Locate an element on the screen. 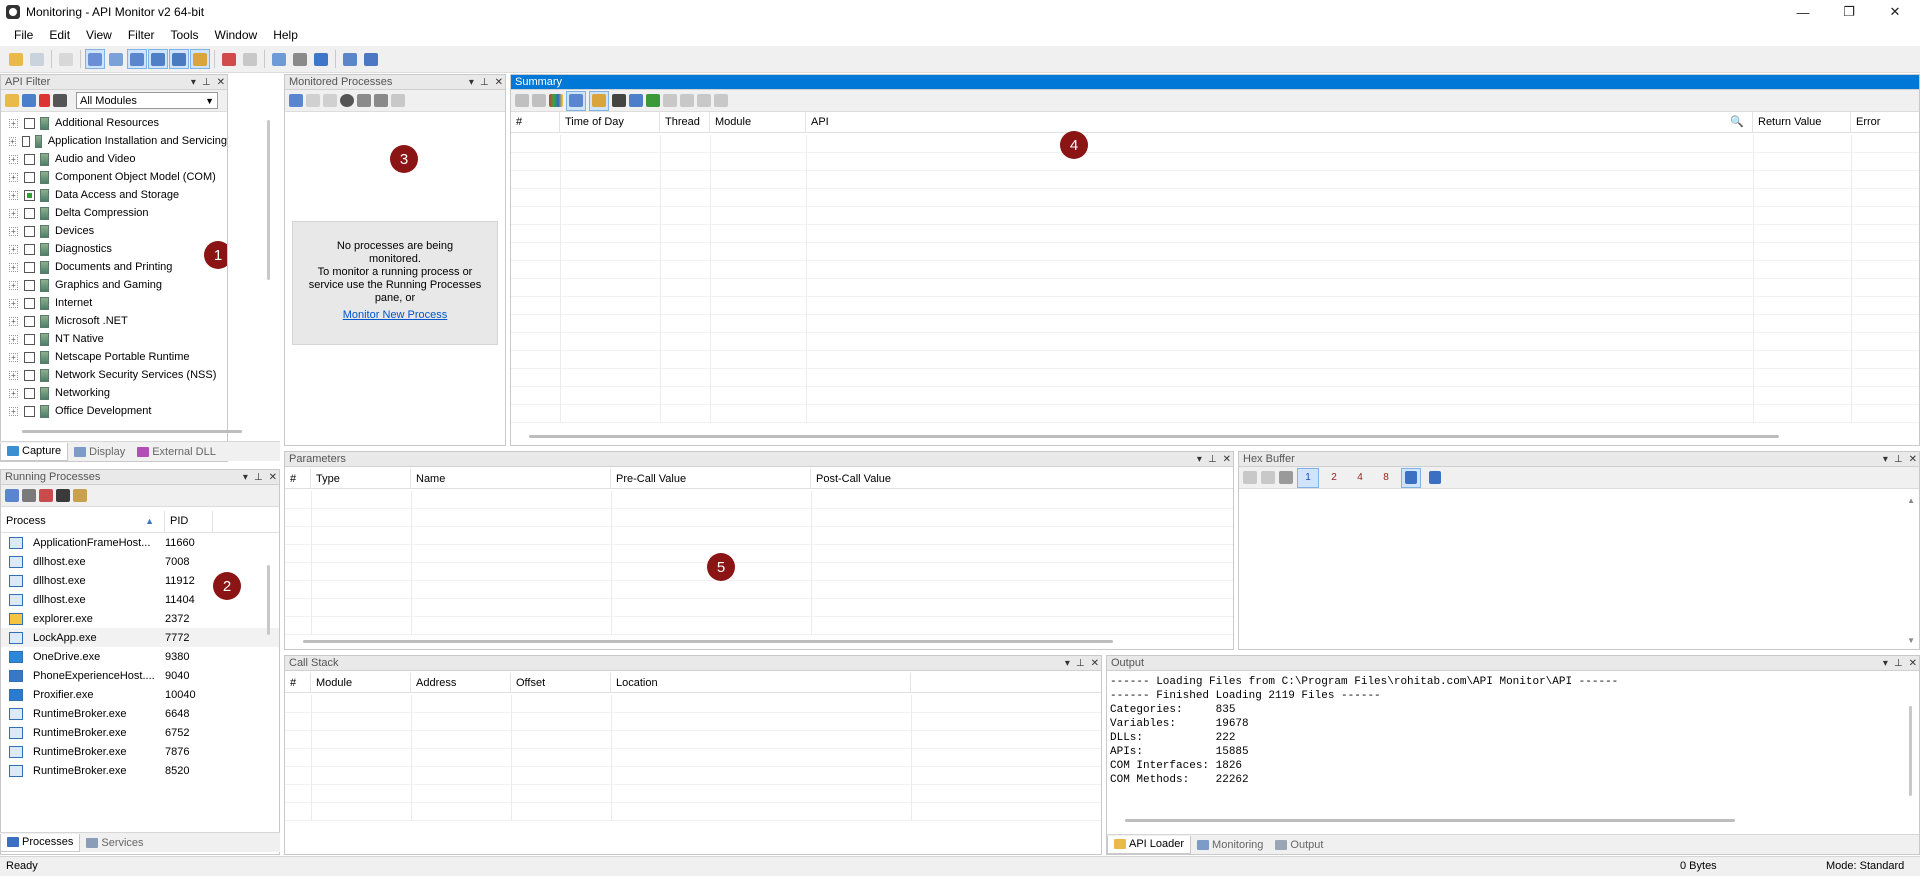  highlight-icon is located at coordinates (599, 100).